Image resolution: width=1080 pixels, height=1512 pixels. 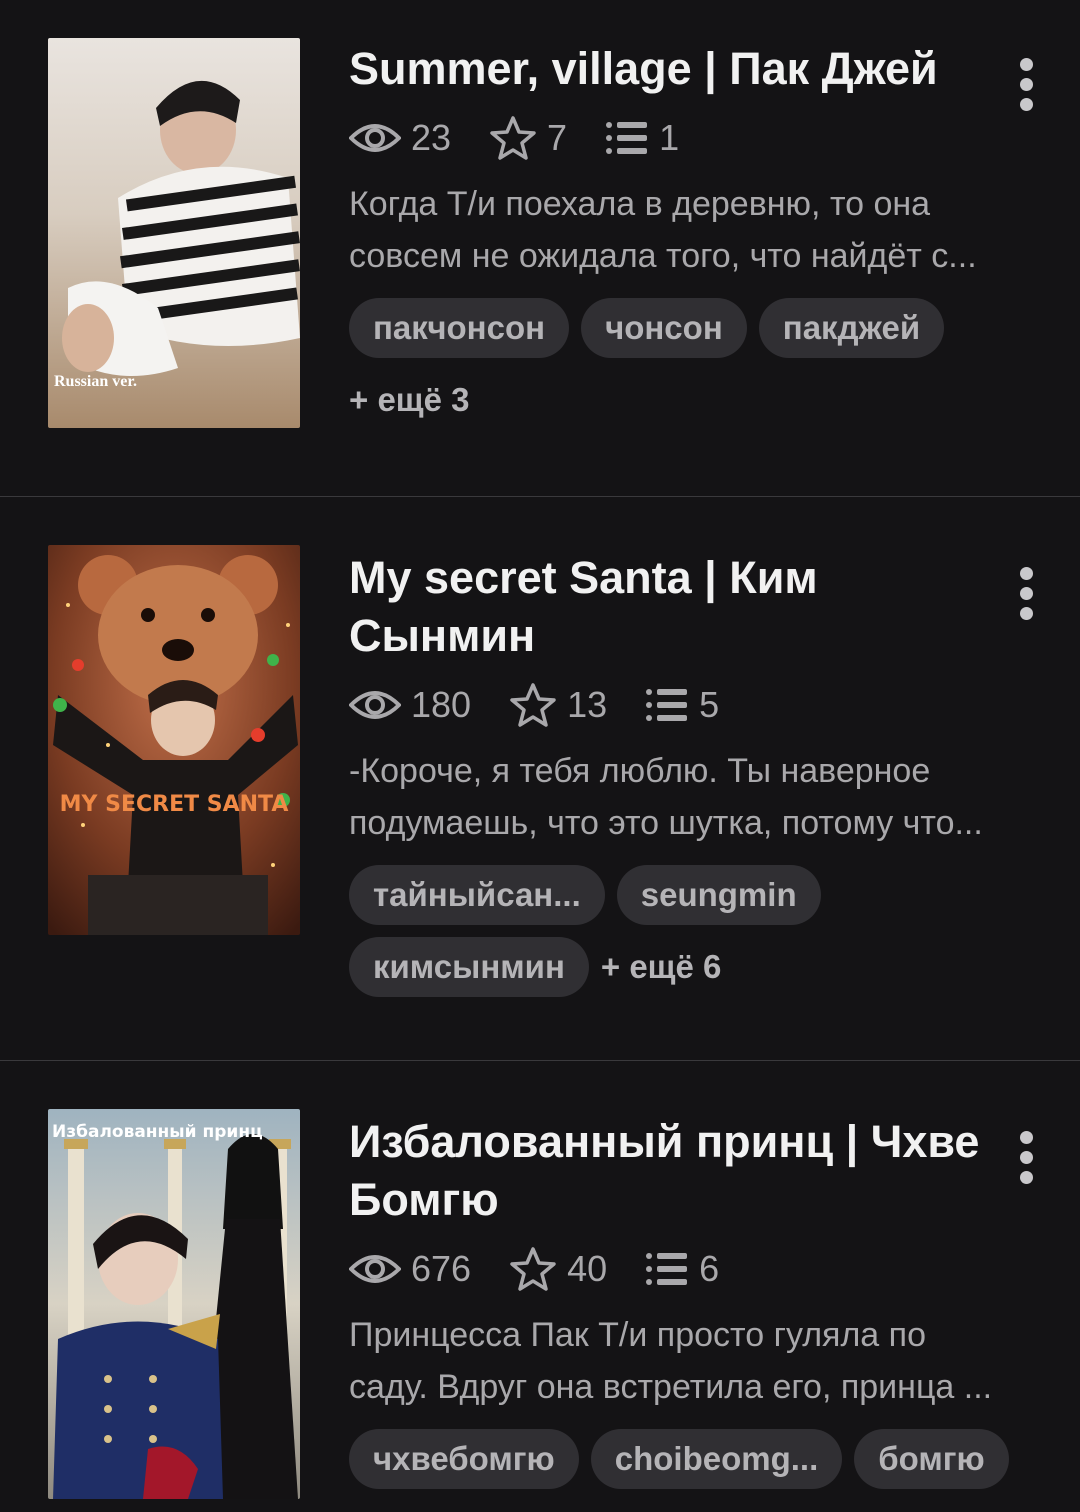 I want to click on story-stats: 23 7 1, so click(x=689, y=138).